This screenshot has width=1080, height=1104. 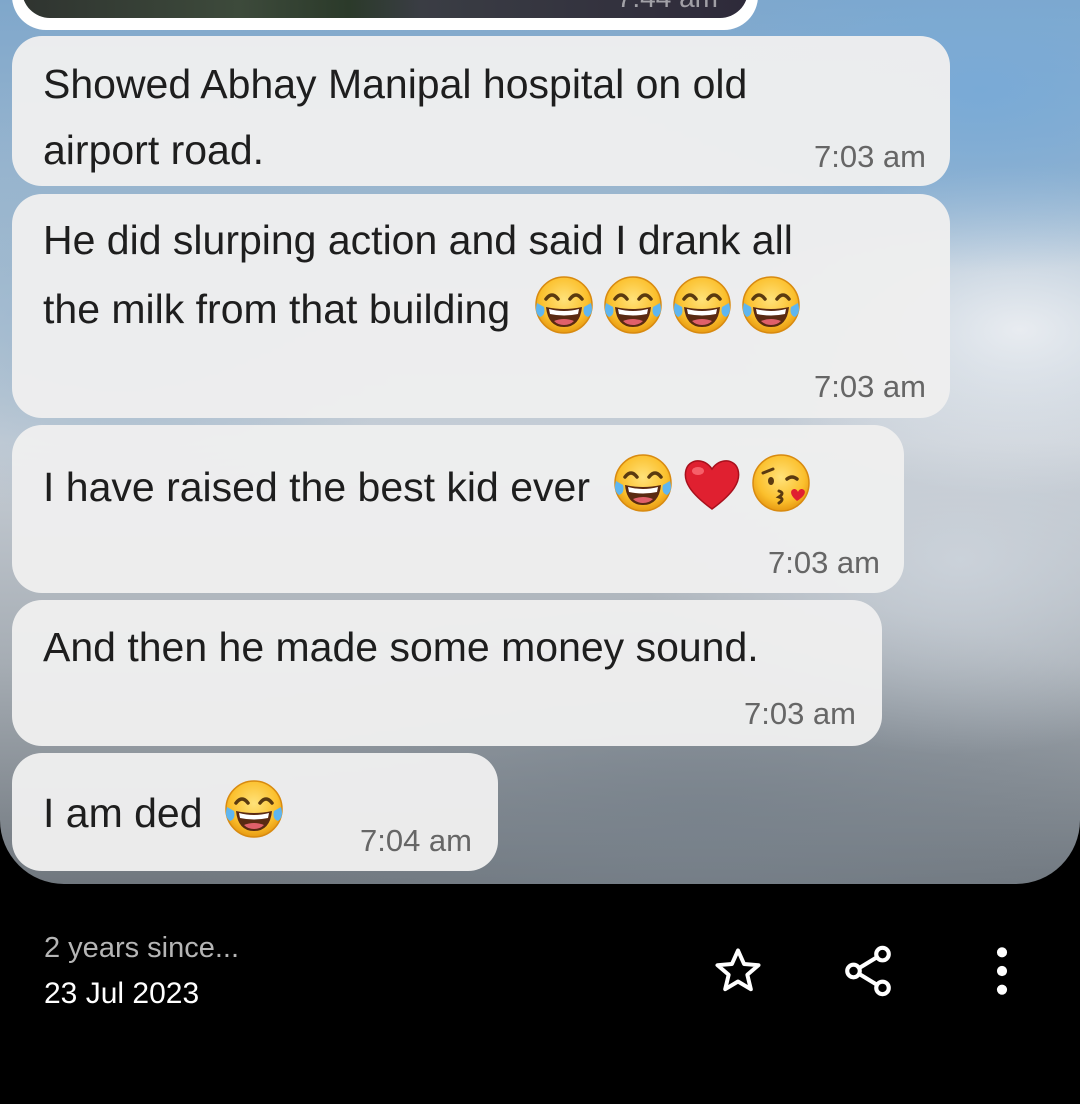 What do you see at coordinates (667, 7) in the screenshot?
I see `message-timestamp: 7:44 am` at bounding box center [667, 7].